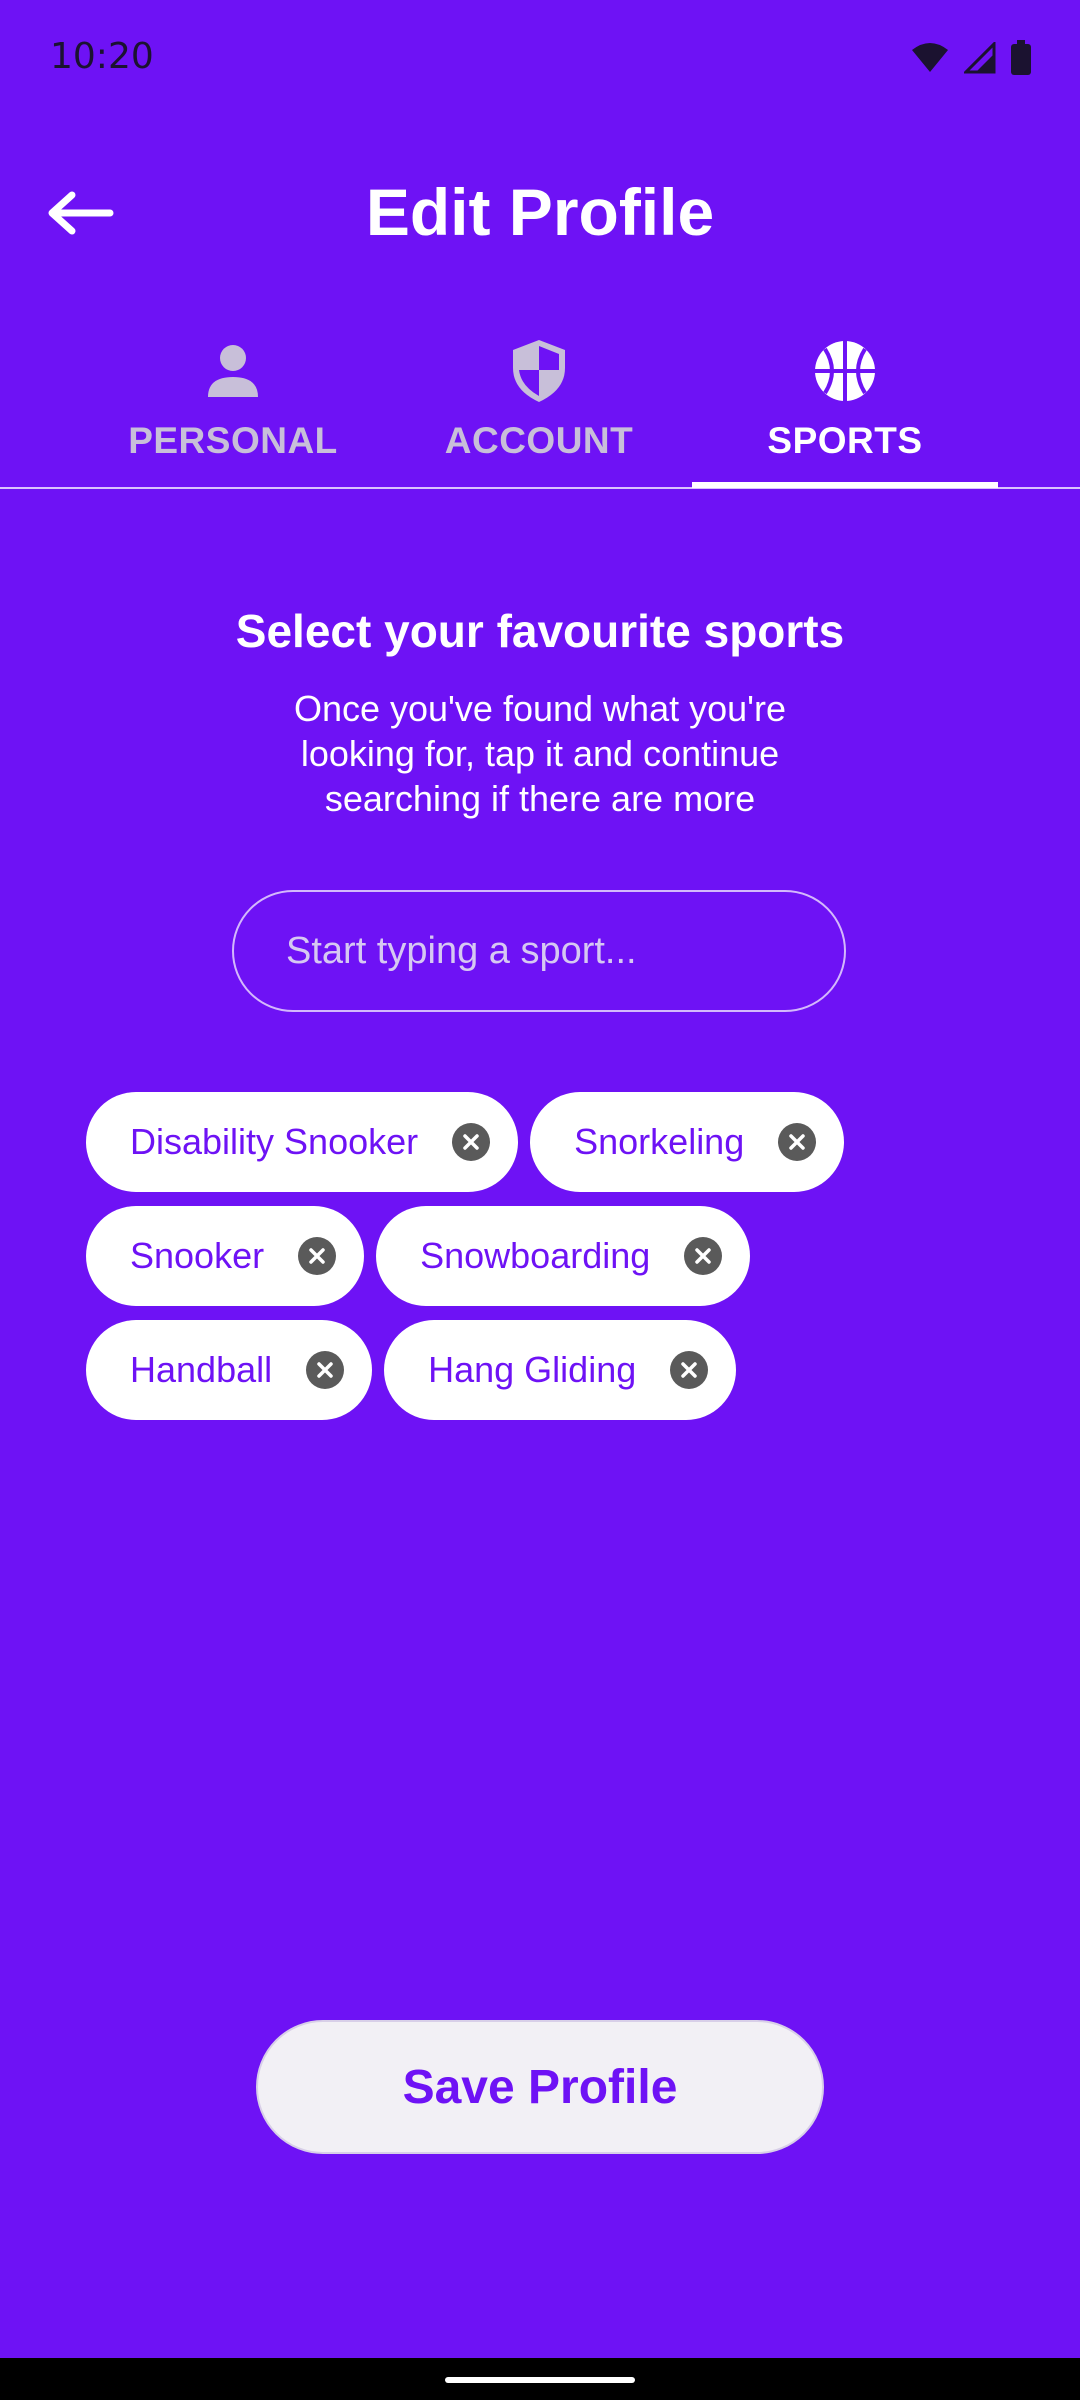 This screenshot has width=1080, height=2400. I want to click on sport-chip: Snooker, so click(225, 1256).